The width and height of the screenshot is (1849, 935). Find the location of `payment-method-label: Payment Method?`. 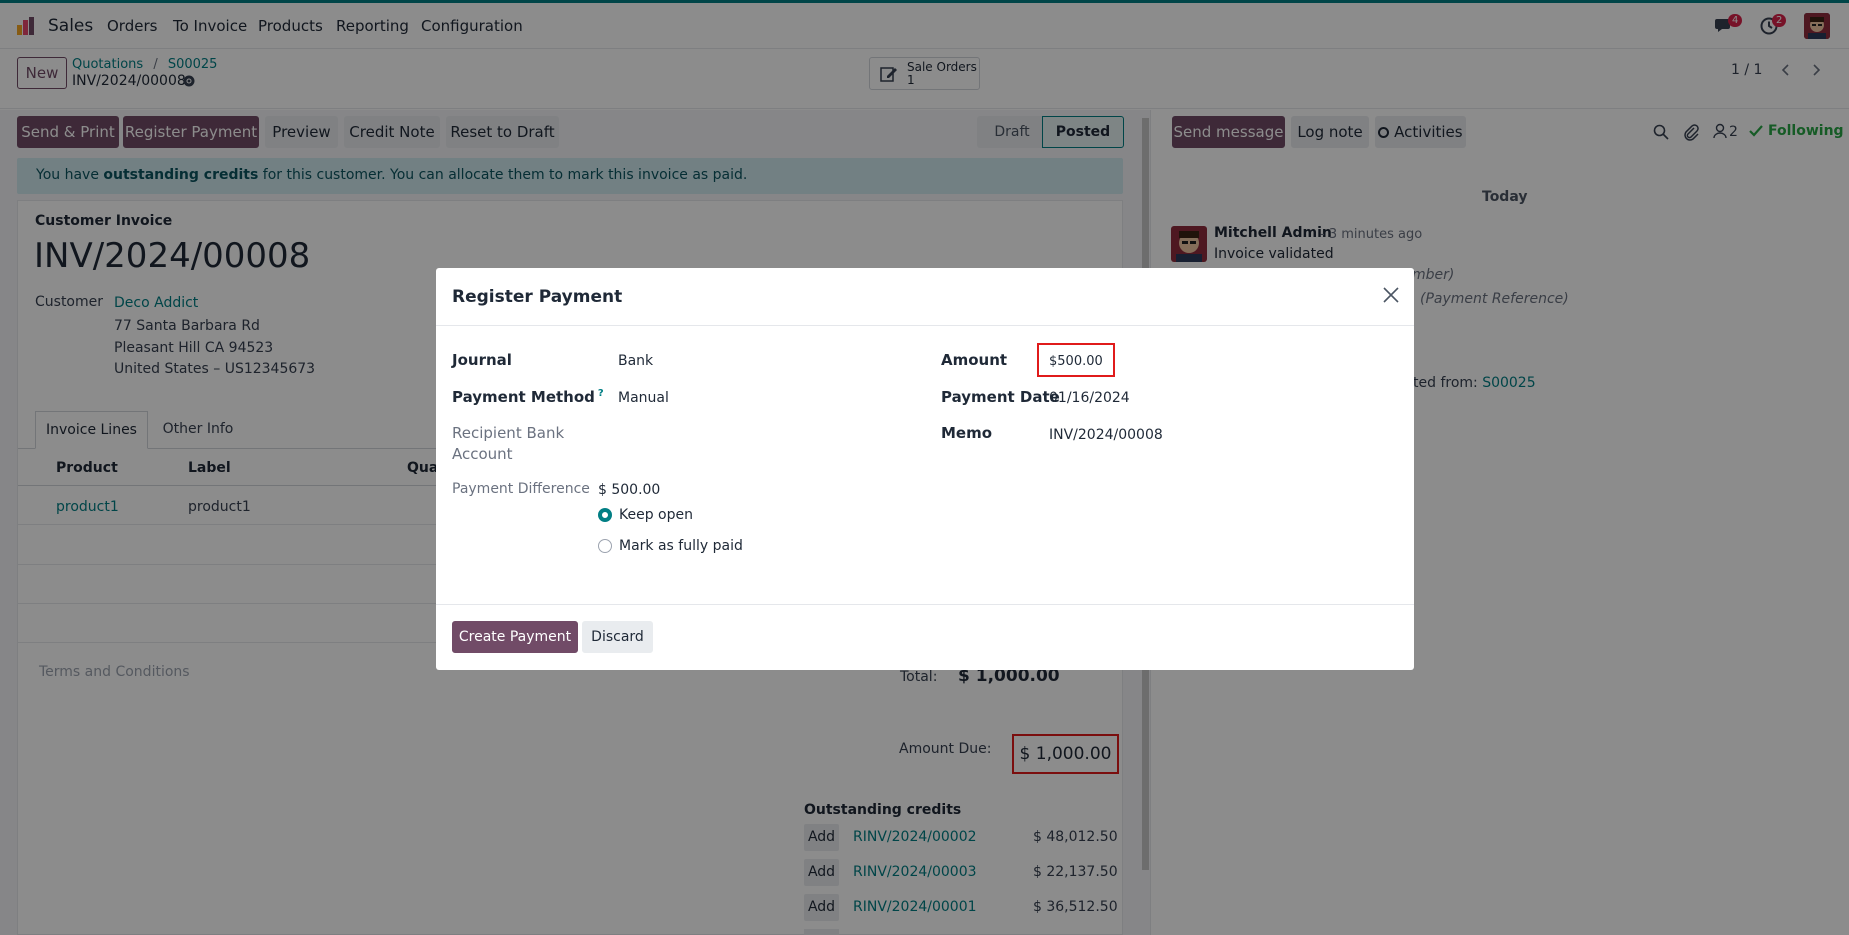

payment-method-label: Payment Method? is located at coordinates (528, 397).